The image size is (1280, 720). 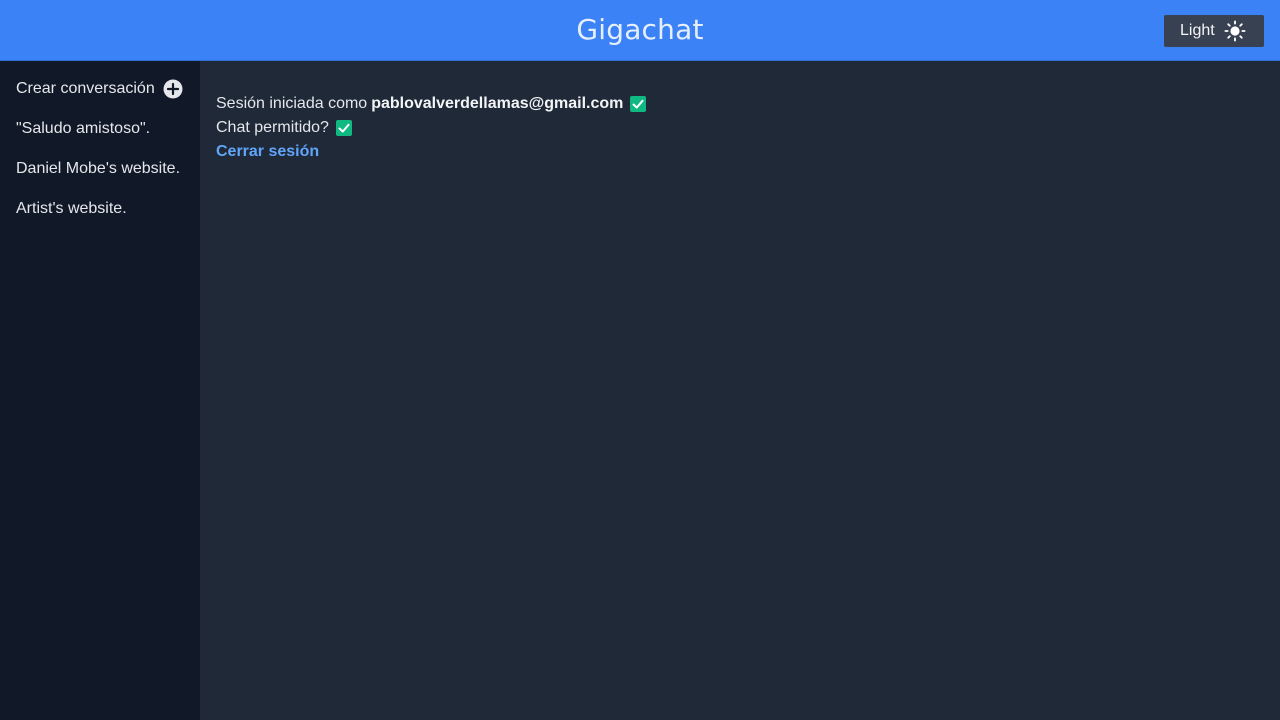 What do you see at coordinates (1197, 30) in the screenshot?
I see `theme-toggle-label: Light` at bounding box center [1197, 30].